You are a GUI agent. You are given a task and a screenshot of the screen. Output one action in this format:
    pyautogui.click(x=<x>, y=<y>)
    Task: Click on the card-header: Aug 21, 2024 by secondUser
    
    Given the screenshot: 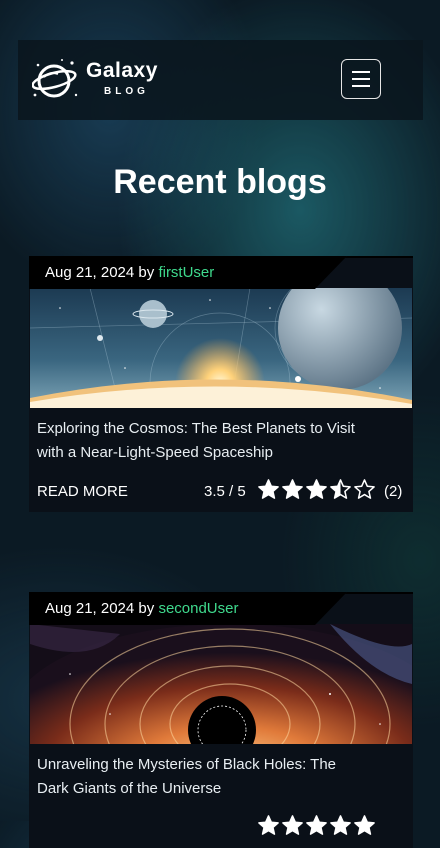 What is the action you would take?
    pyautogui.click(x=221, y=608)
    